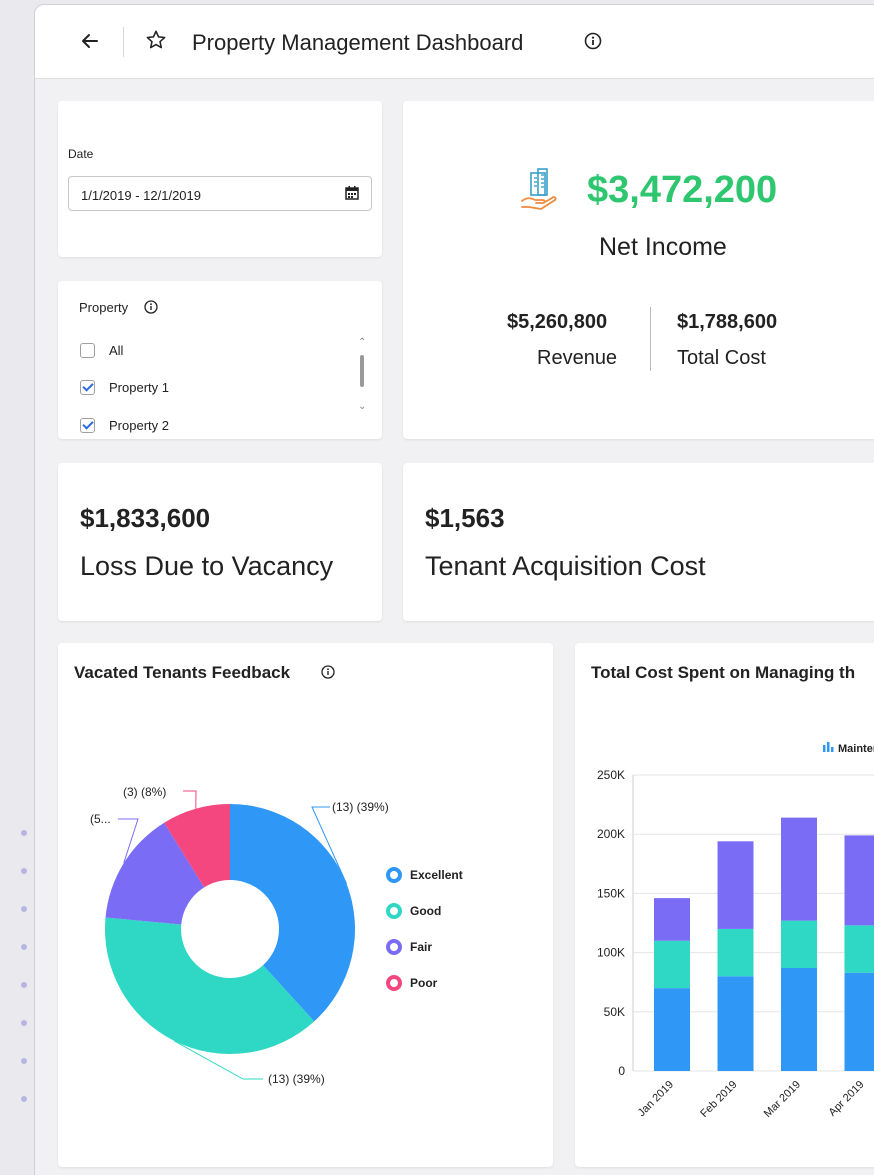 The image size is (874, 1175). Describe the element at coordinates (141, 195) in the screenshot. I see `date-range-value: 1/1/2019 - 12/1/2019` at that location.